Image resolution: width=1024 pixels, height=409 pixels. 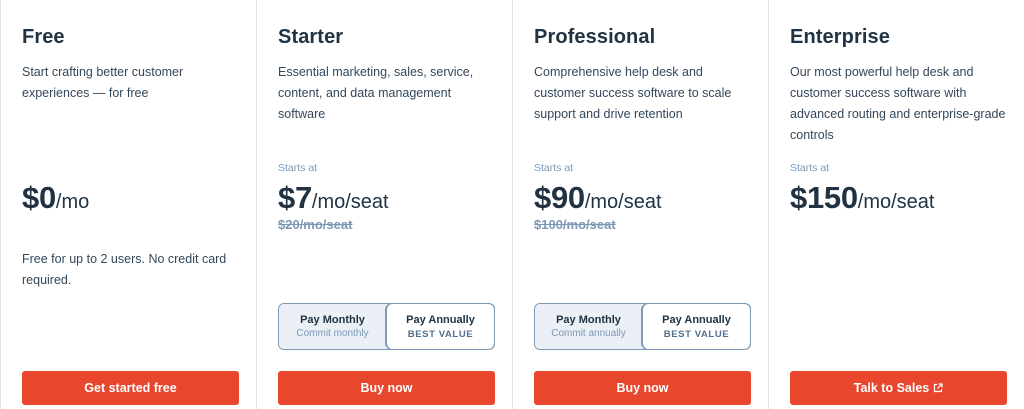 I want to click on pay-monthly-option: Pay Monthly Commit monthly, so click(x=332, y=326).